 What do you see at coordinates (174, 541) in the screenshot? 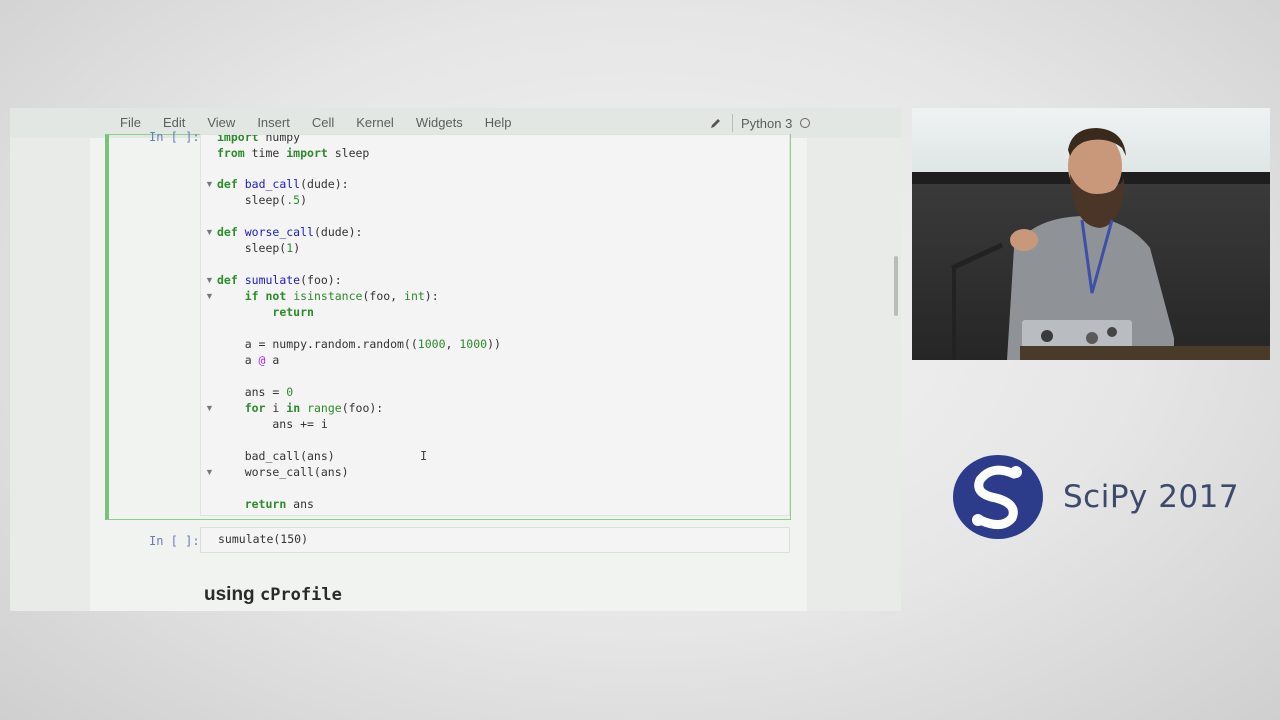
I see `cell2-prompt: In [ ]:` at bounding box center [174, 541].